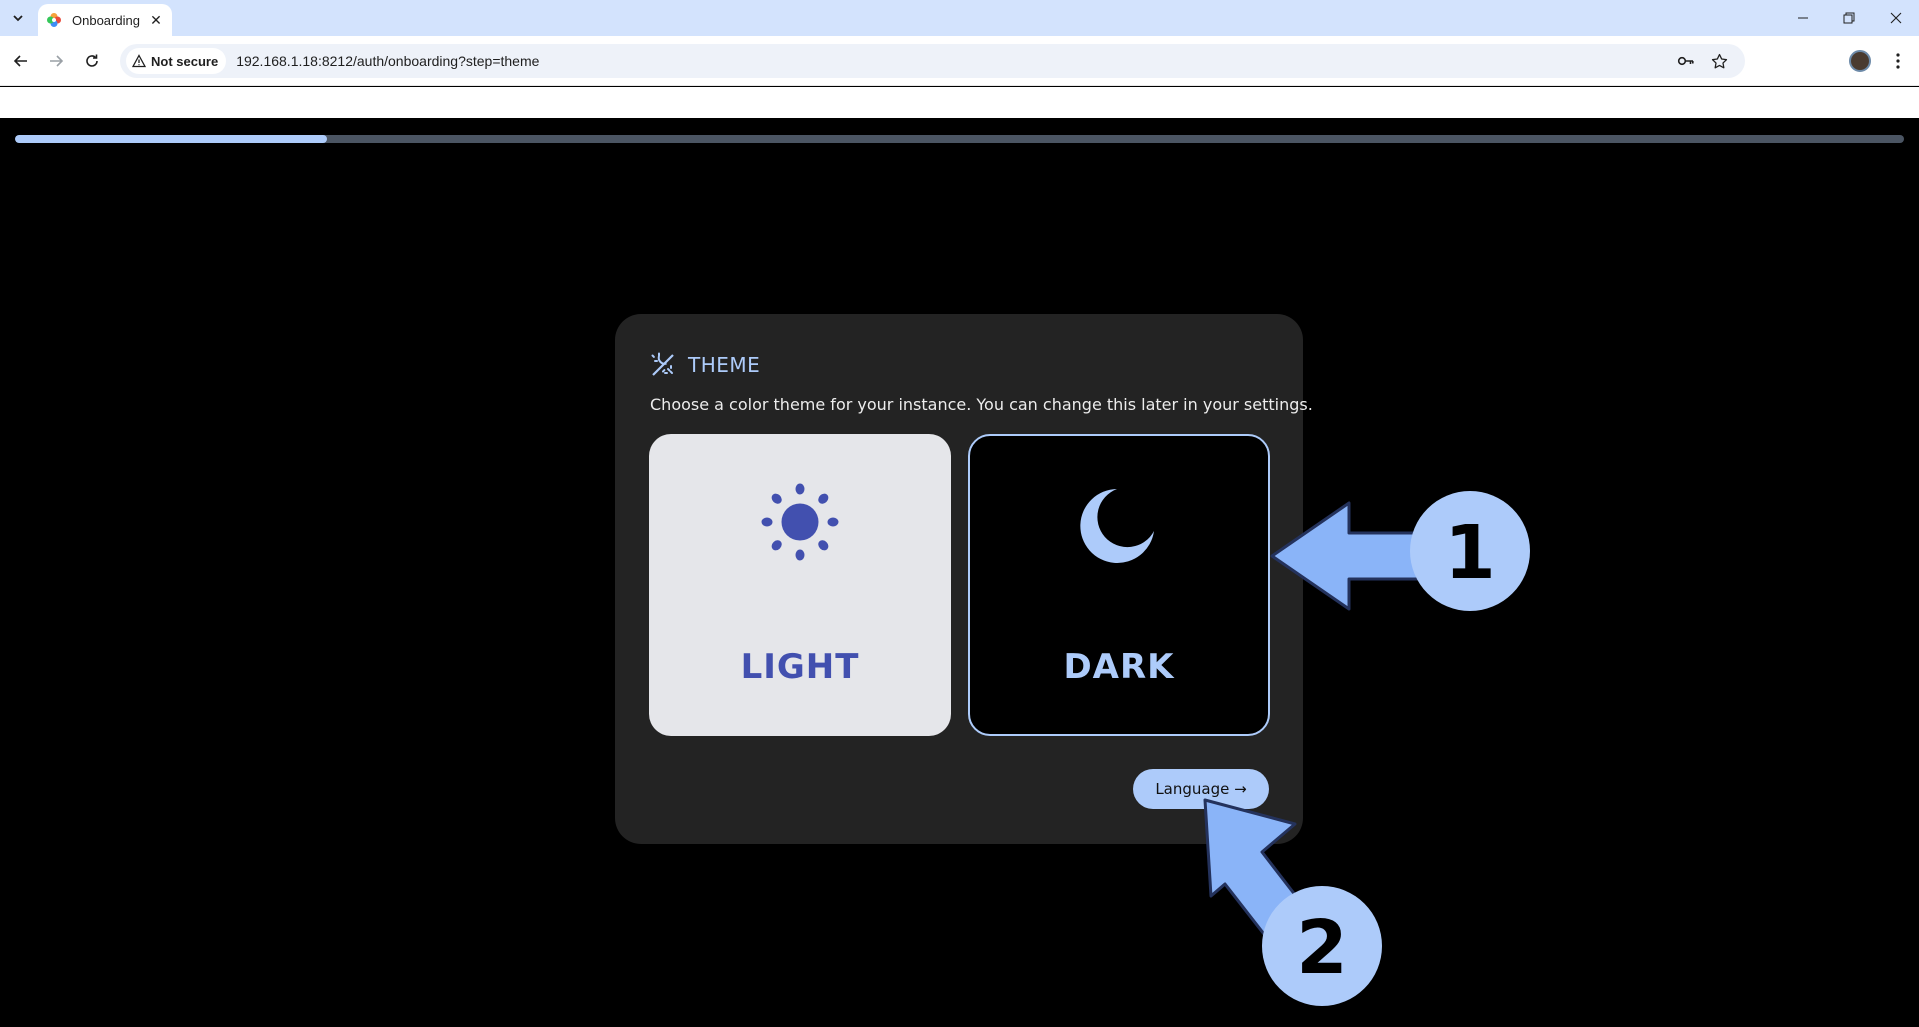 This screenshot has width=1919, height=1027. I want to click on moon-icon, so click(1117, 526).